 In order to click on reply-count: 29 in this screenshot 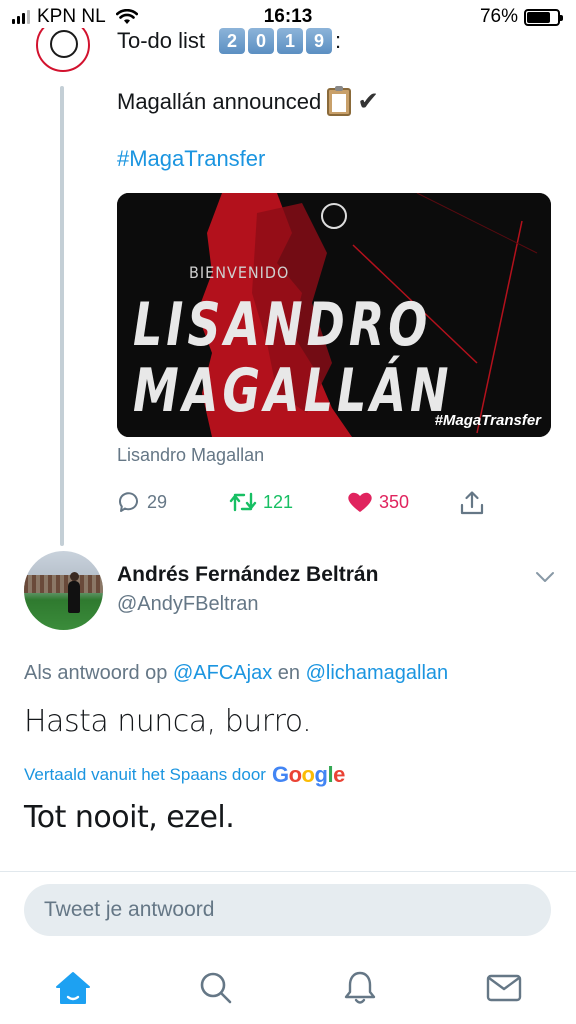, I will do `click(157, 501)`.